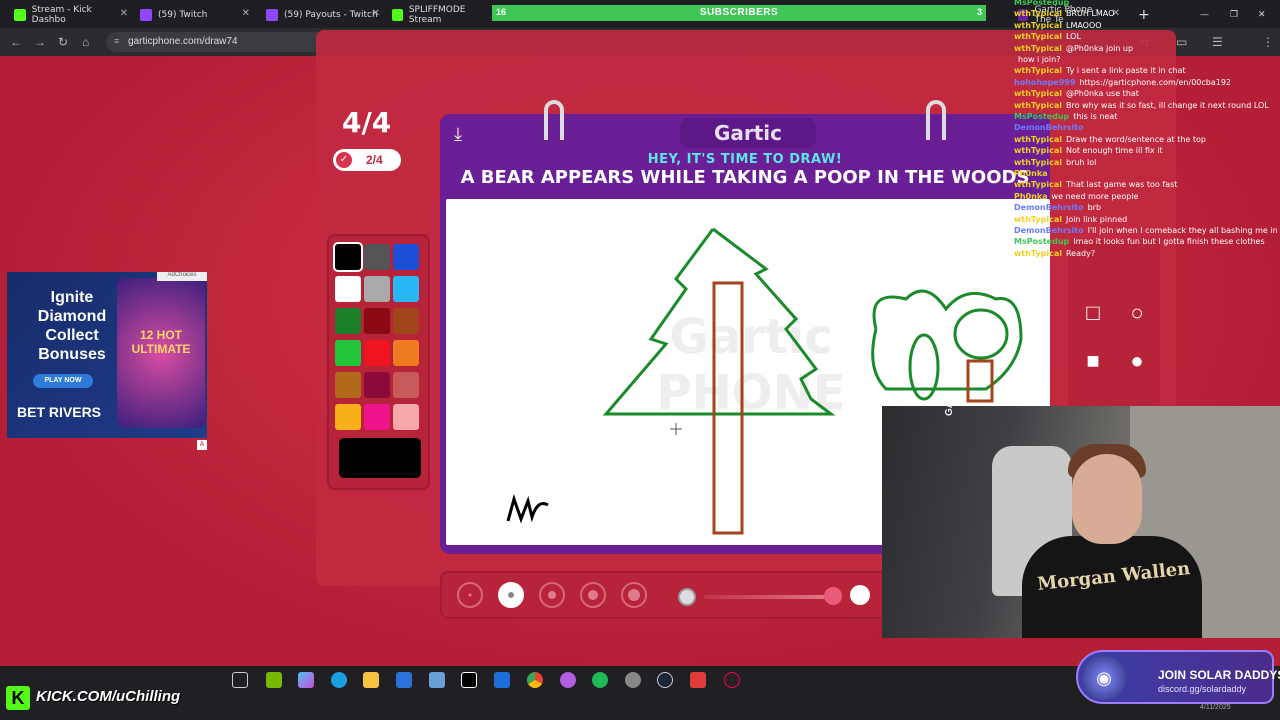 The image size is (1280, 720). I want to click on spotify-icon, so click(600, 680).